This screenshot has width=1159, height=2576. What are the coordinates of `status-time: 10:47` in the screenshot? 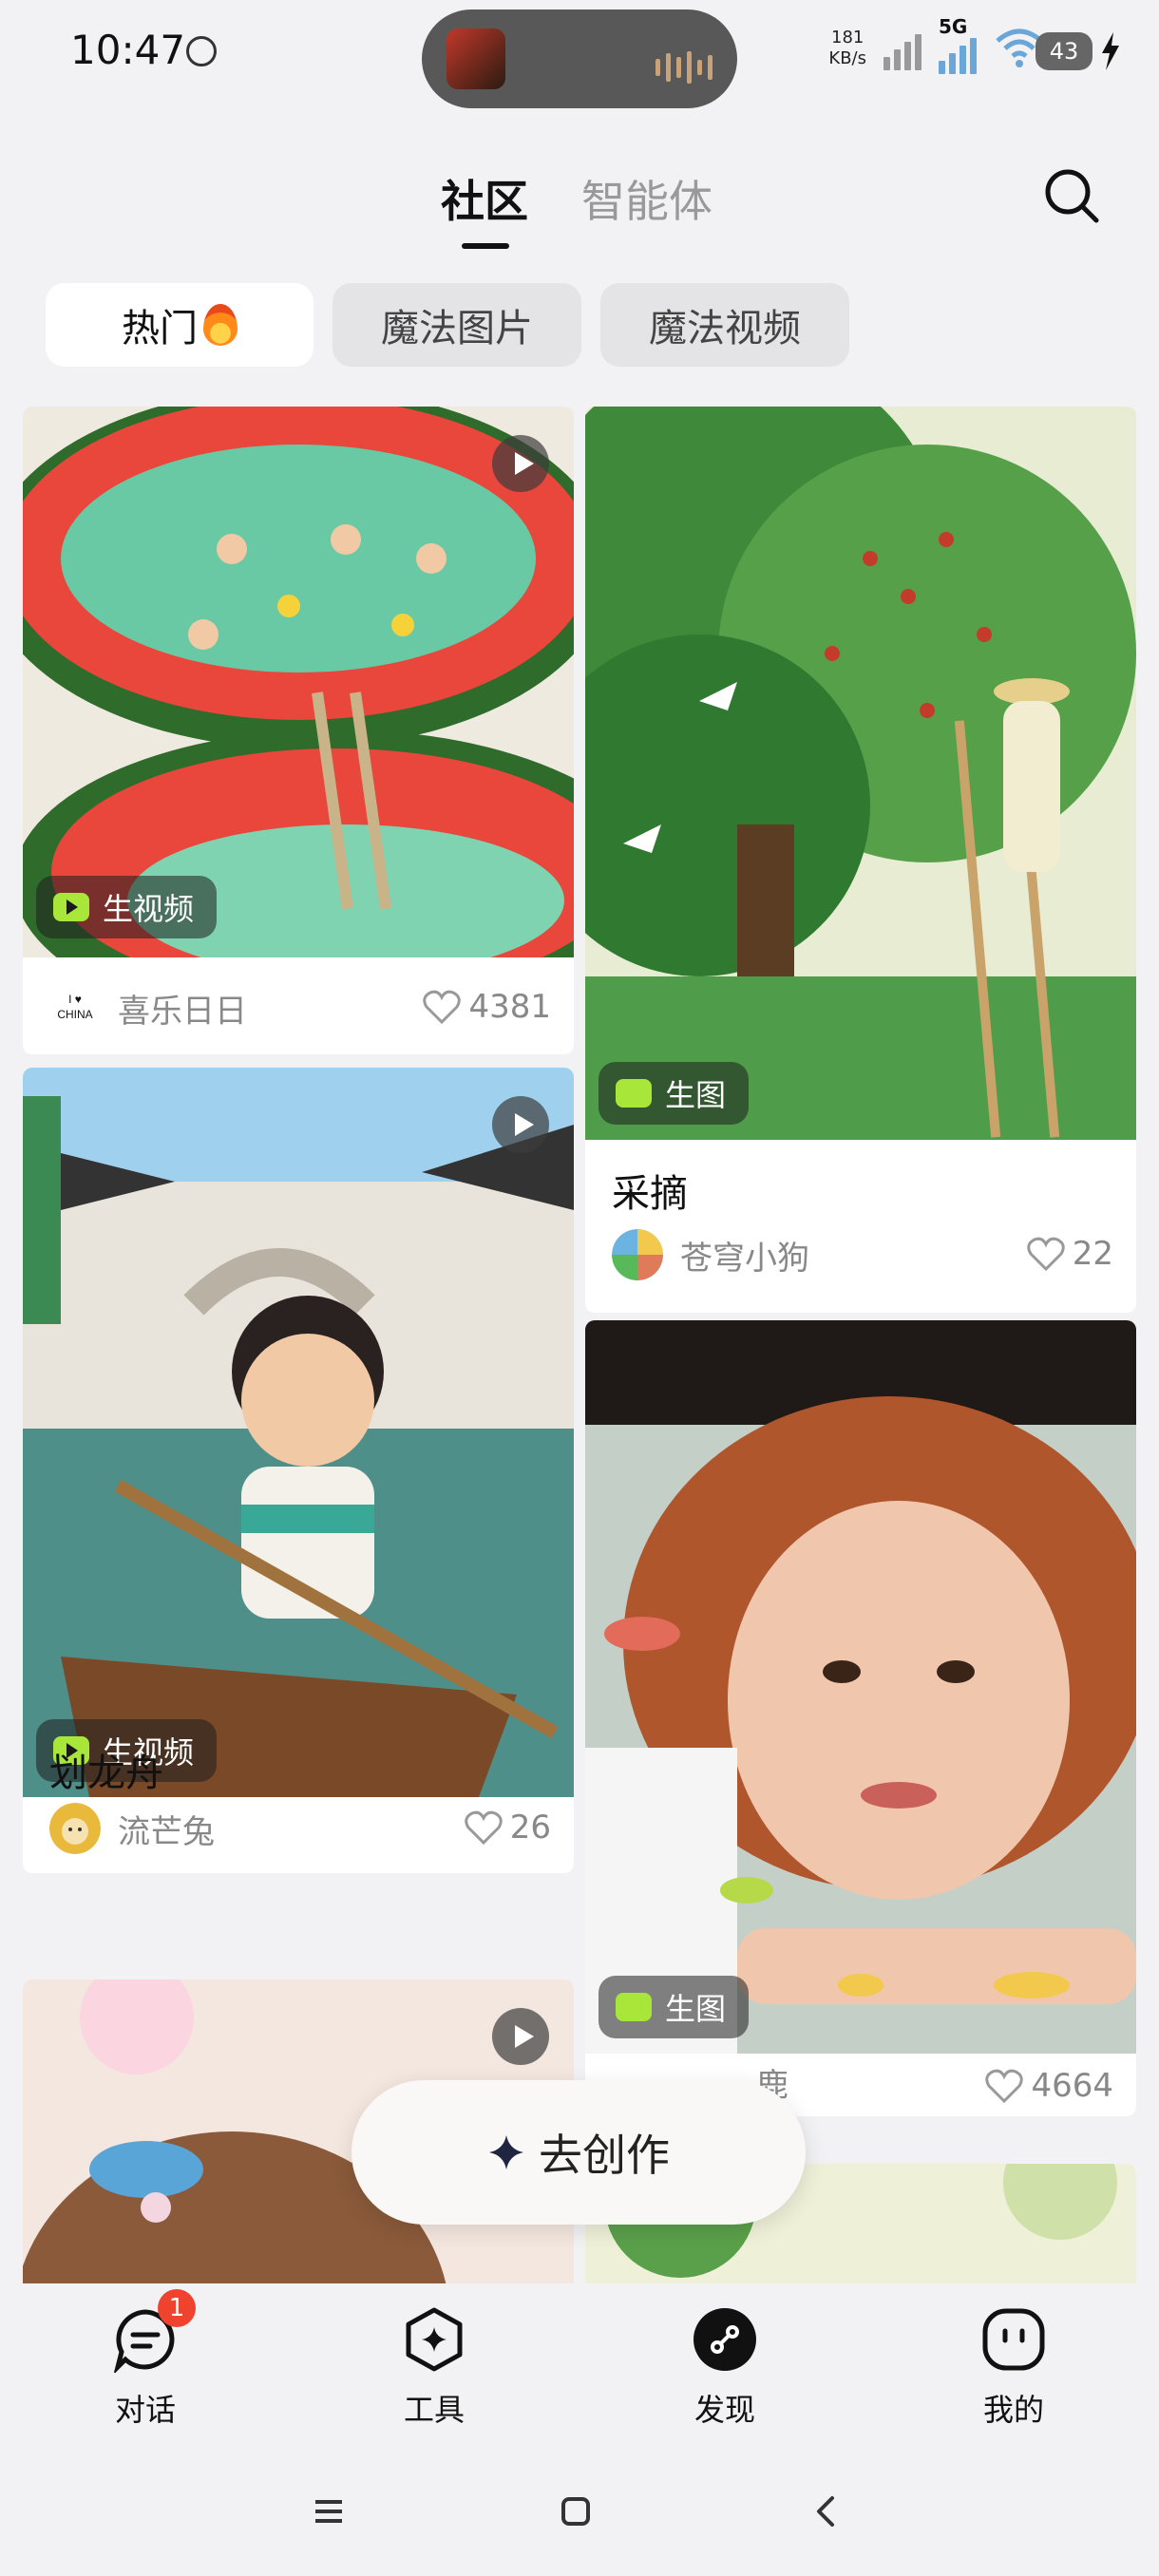 It's located at (128, 50).